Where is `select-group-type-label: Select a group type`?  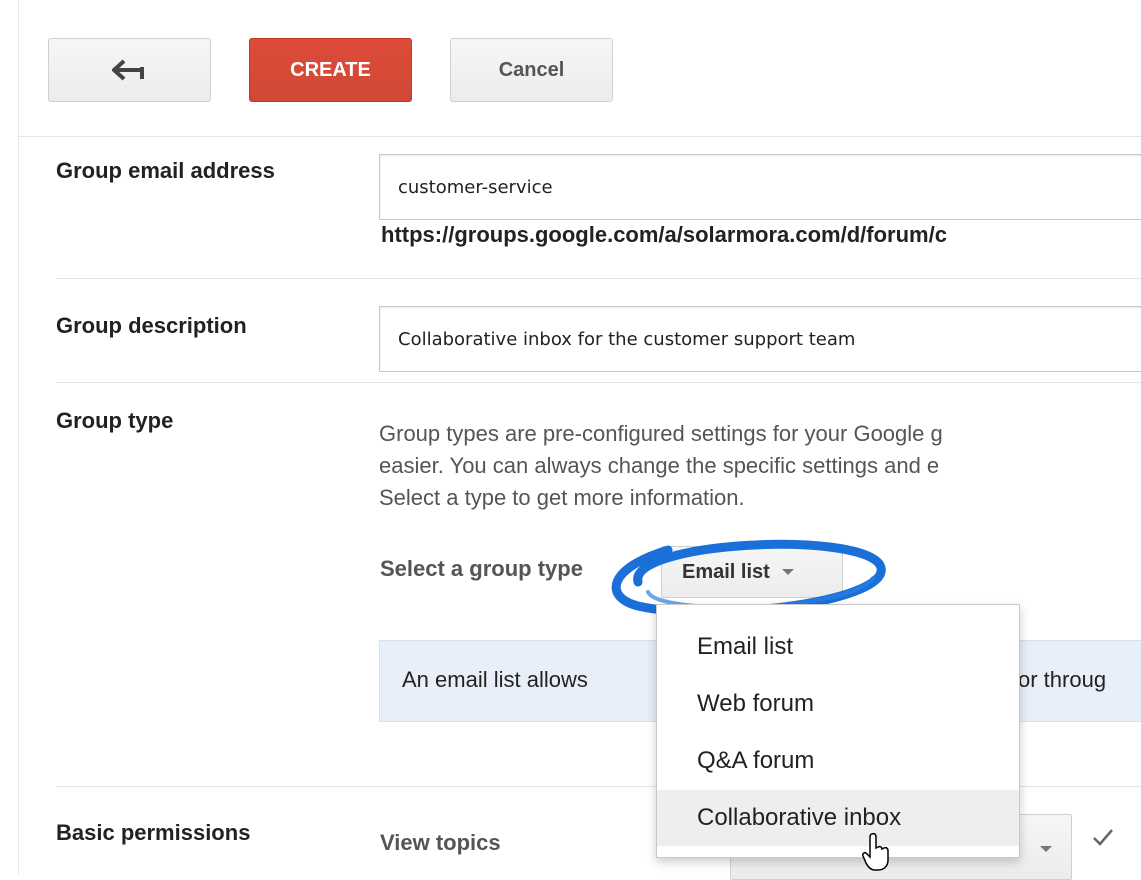 select-group-type-label: Select a group type is located at coordinates (481, 568).